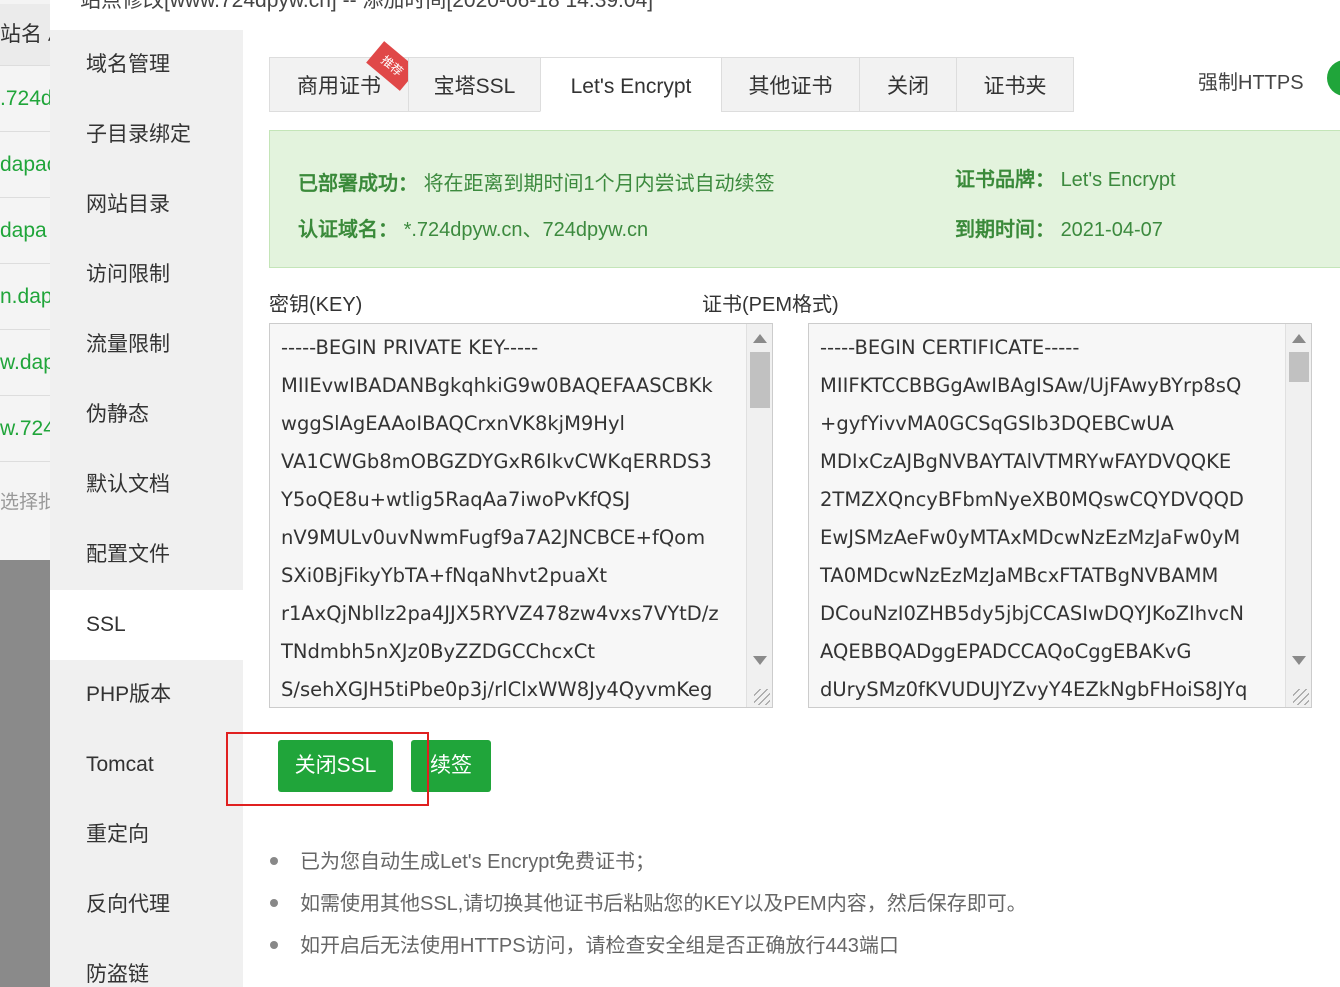 Image resolution: width=1340 pixels, height=987 pixels. I want to click on table-row: w.724, so click(25, 429).